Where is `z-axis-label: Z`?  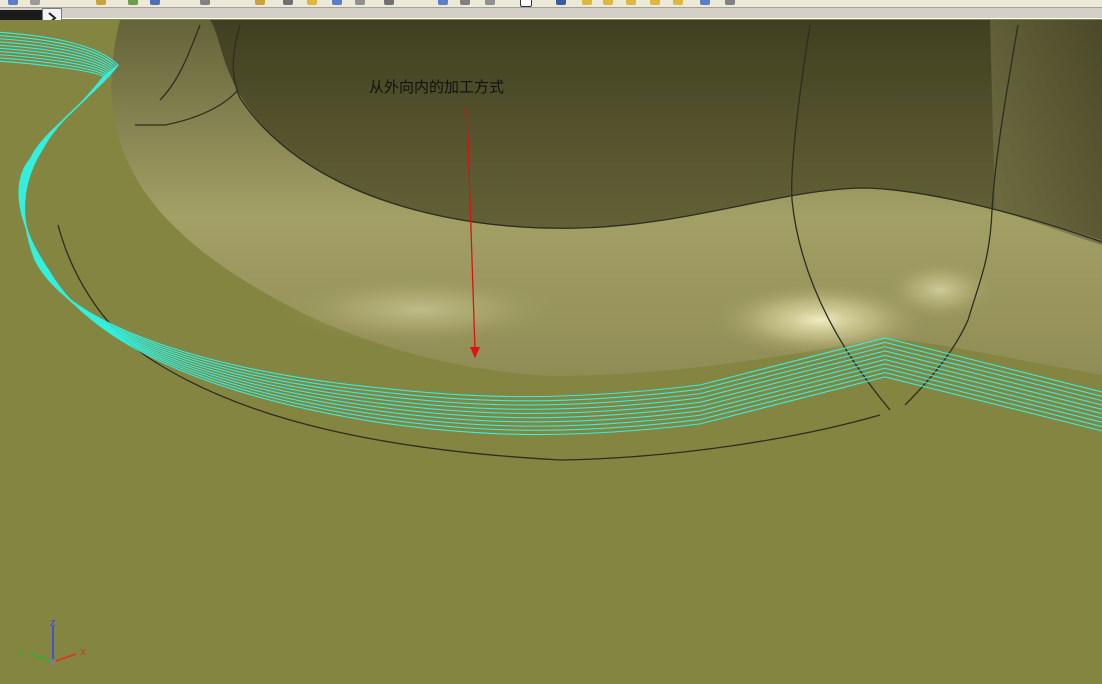
z-axis-label: Z is located at coordinates (53, 623).